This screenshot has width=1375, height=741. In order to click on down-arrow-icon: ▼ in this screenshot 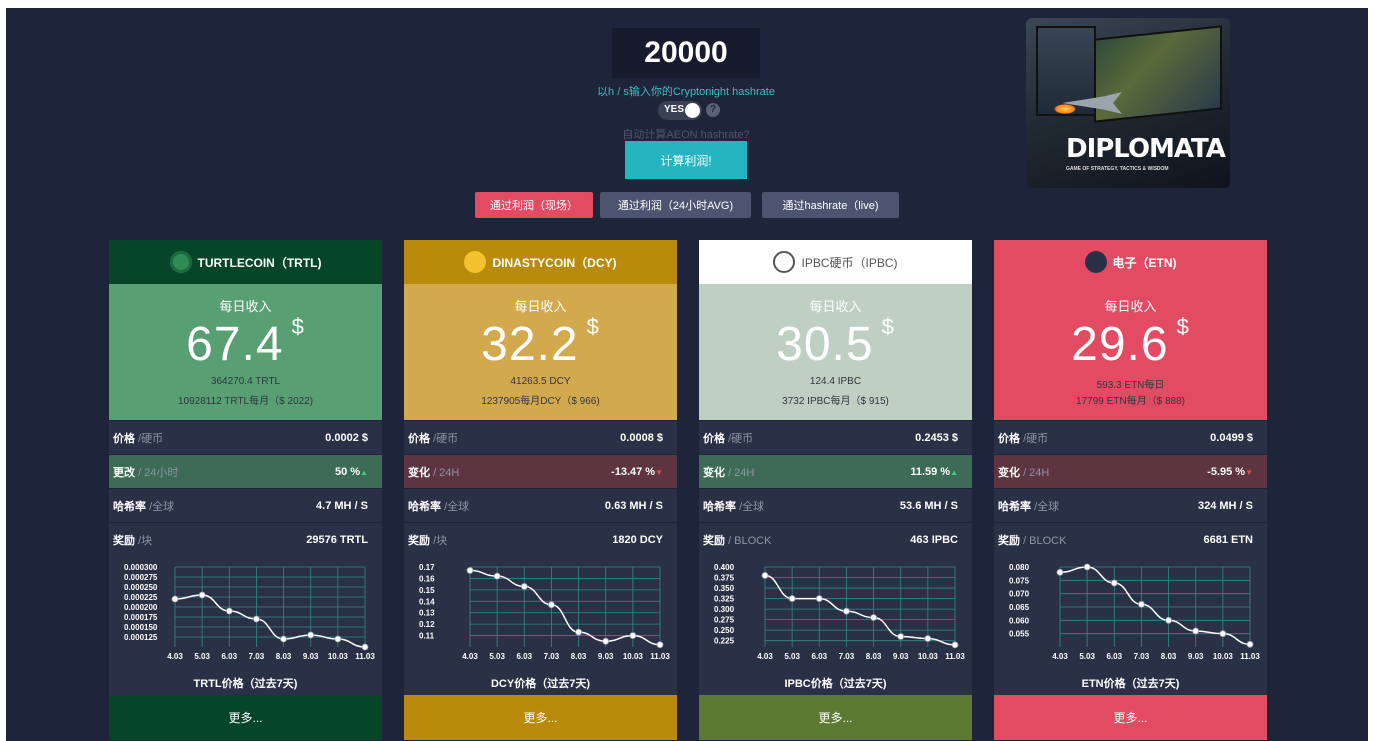, I will do `click(659, 472)`.